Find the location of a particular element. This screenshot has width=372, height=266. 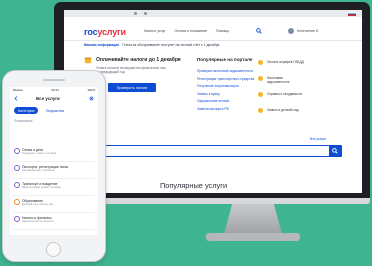

search-button is located at coordinates (335, 151).